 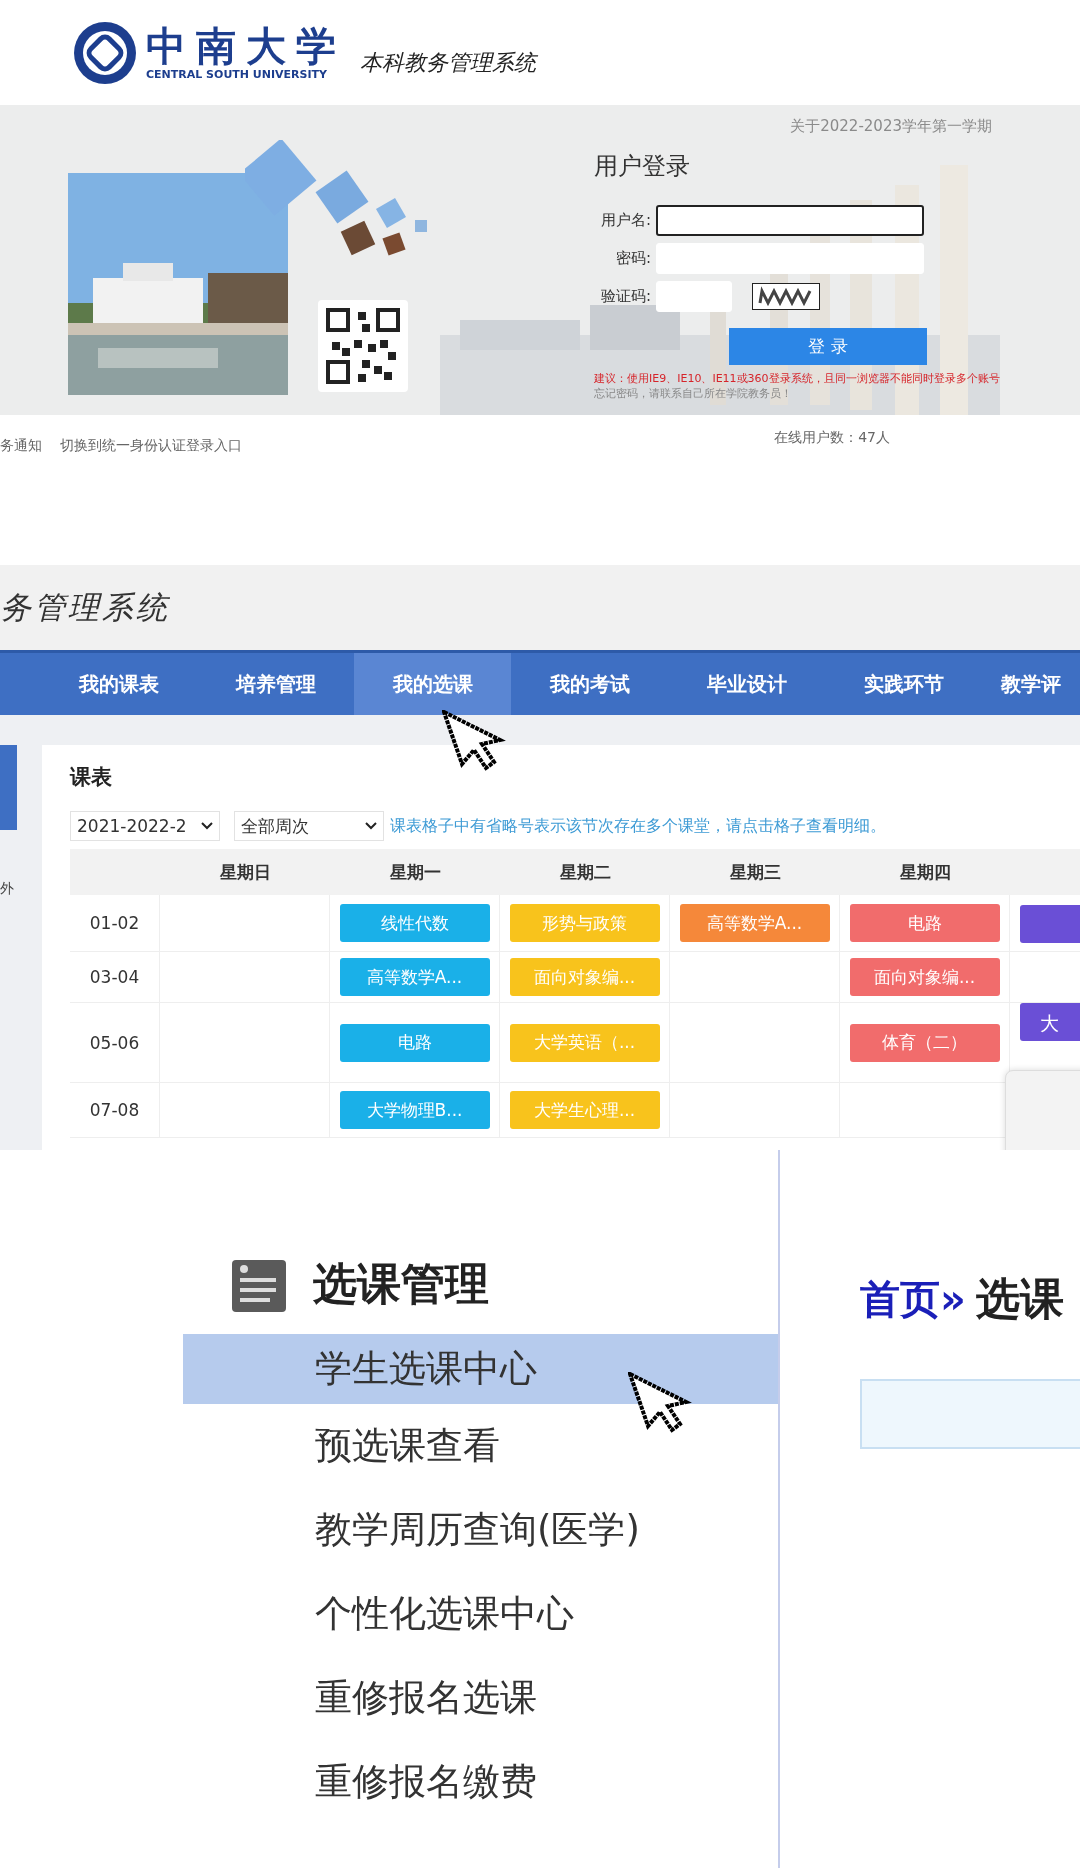 What do you see at coordinates (925, 872) in the screenshot?
I see `day-header: 星期四` at bounding box center [925, 872].